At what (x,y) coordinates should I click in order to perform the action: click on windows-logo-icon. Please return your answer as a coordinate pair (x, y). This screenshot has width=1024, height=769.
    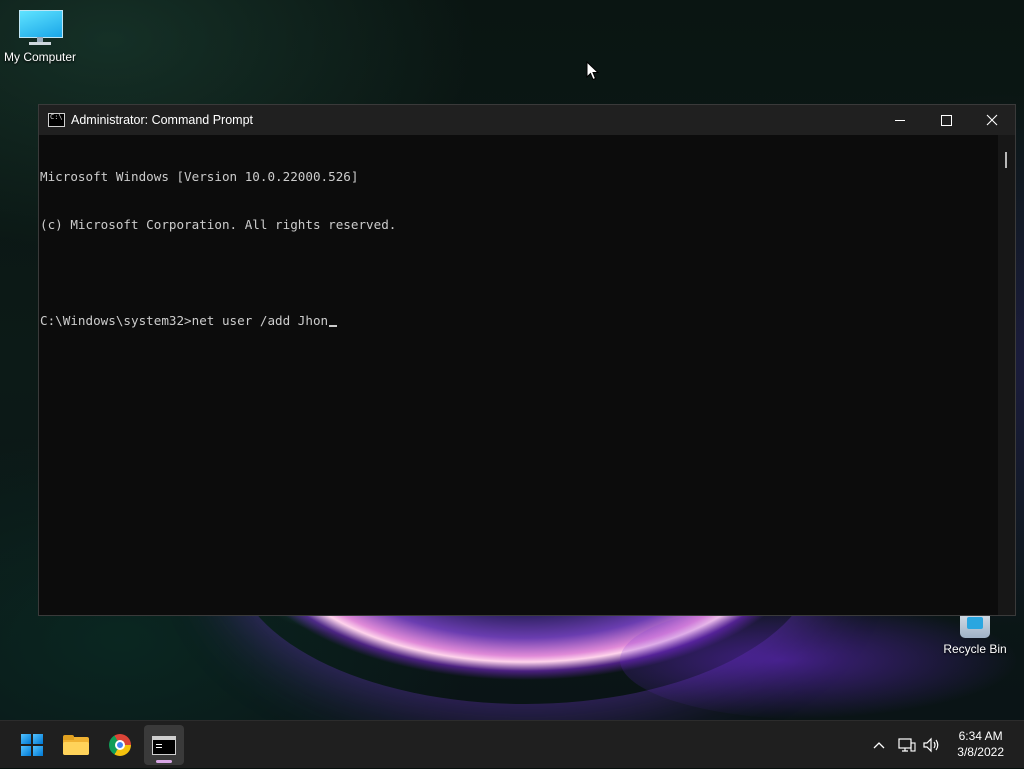
    Looking at the image, I should click on (32, 745).